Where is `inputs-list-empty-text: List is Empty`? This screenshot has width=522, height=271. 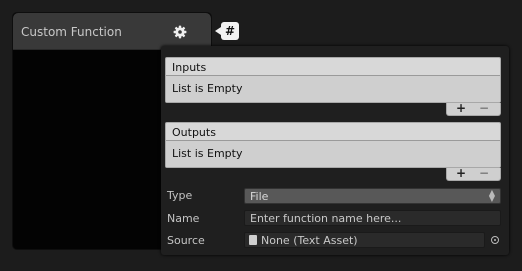
inputs-list-empty-text: List is Empty is located at coordinates (333, 89).